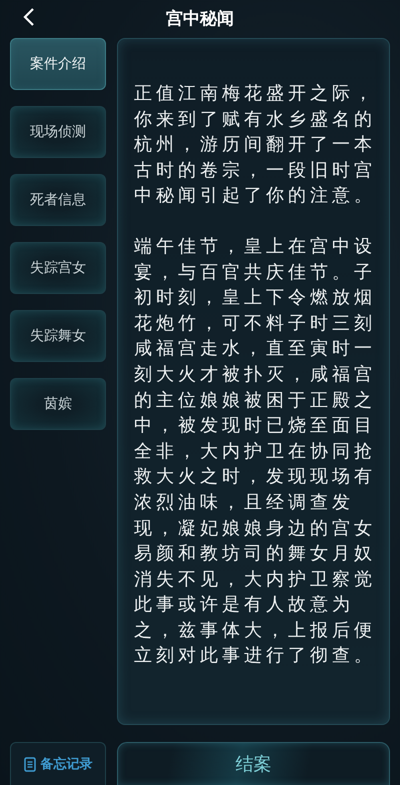 The height and width of the screenshot is (785, 400). I want to click on case-description: 正值江南梅花盛开之际，你来到了赋有水乡盛名的杭州，游历间翻开了一本古时的卷宗，一段旧时宫中秘闻引起了你的注意。, so click(255, 145).